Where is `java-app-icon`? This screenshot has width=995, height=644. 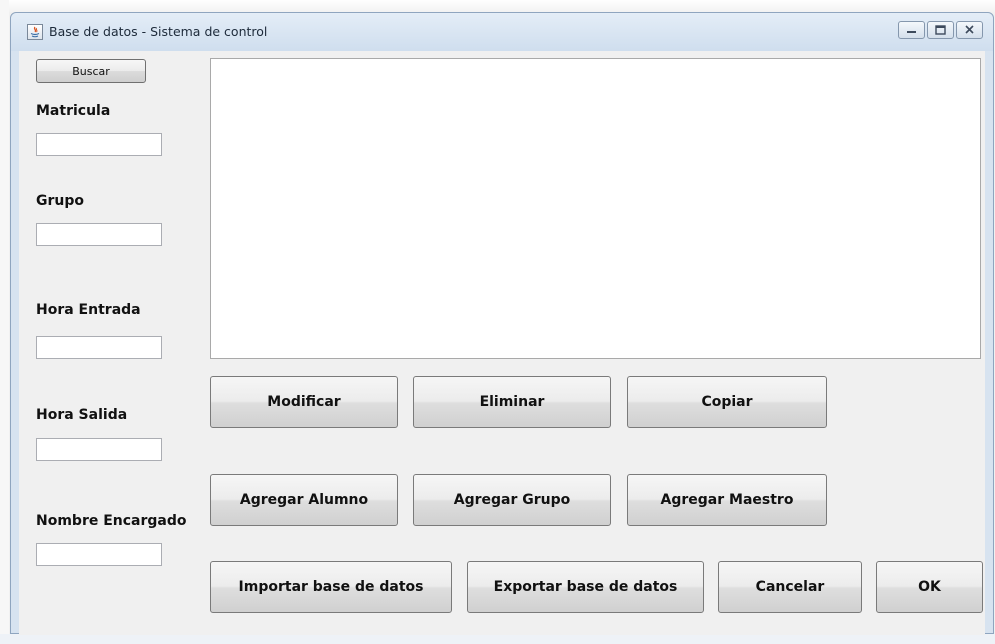 java-app-icon is located at coordinates (35, 32).